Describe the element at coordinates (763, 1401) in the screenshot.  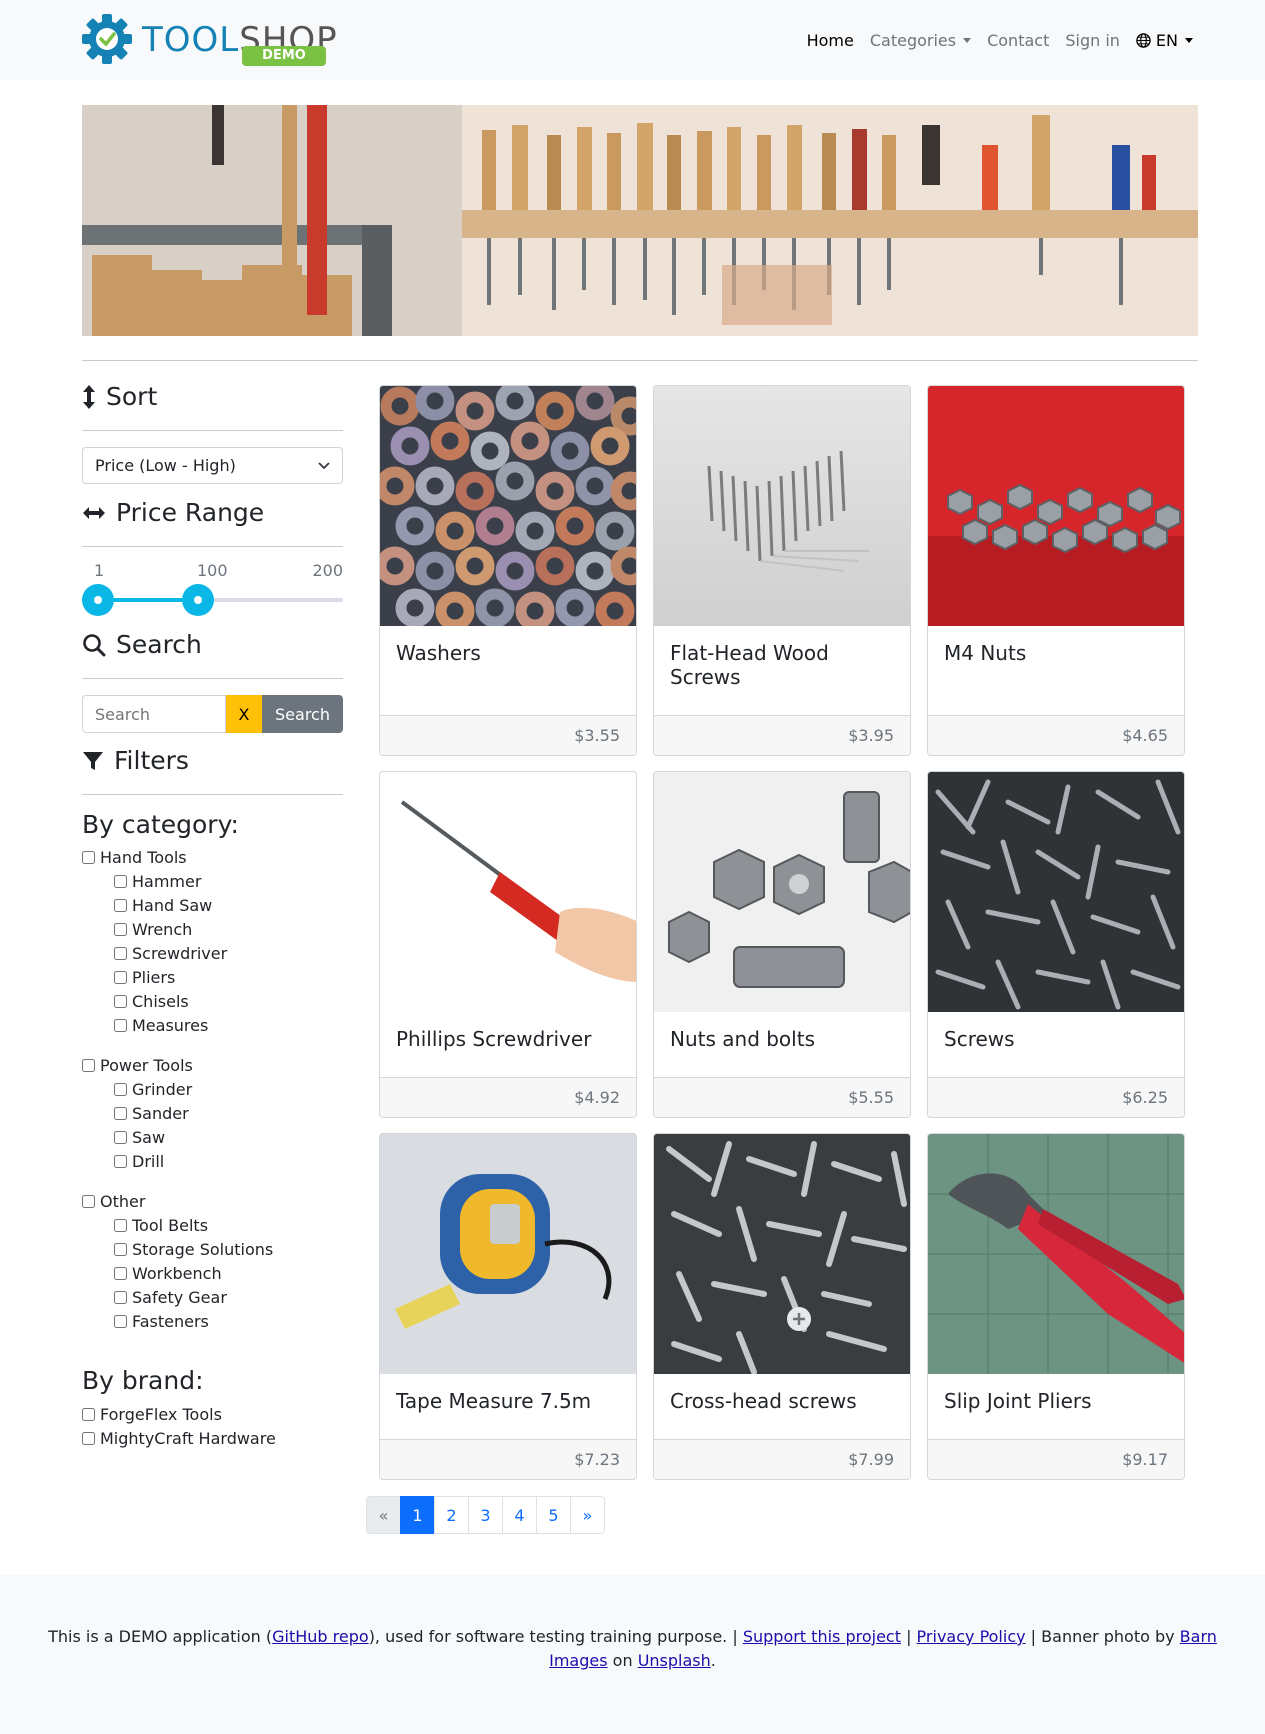
I see `product-name: Cross-head screws` at that location.